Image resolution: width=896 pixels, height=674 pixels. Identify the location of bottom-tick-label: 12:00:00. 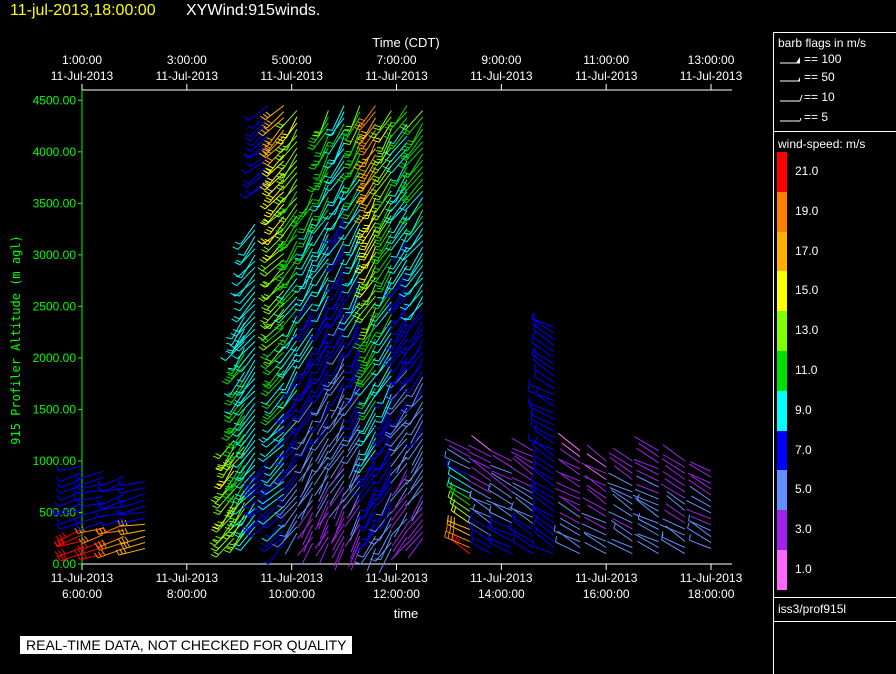
(396, 594).